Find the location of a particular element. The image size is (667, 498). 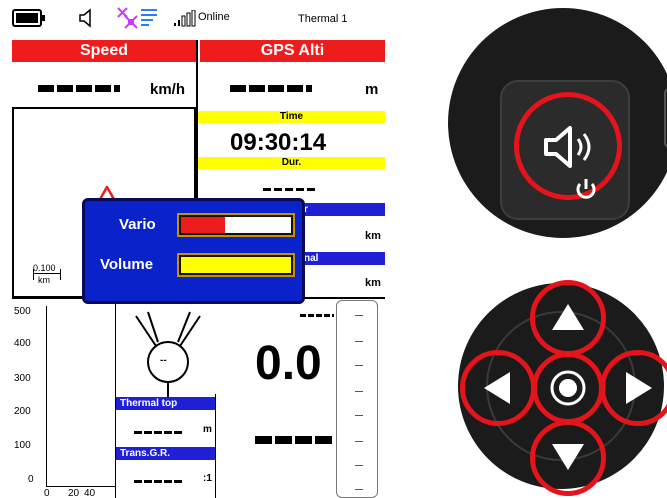

y-tick-label: 0 is located at coordinates (31, 479).